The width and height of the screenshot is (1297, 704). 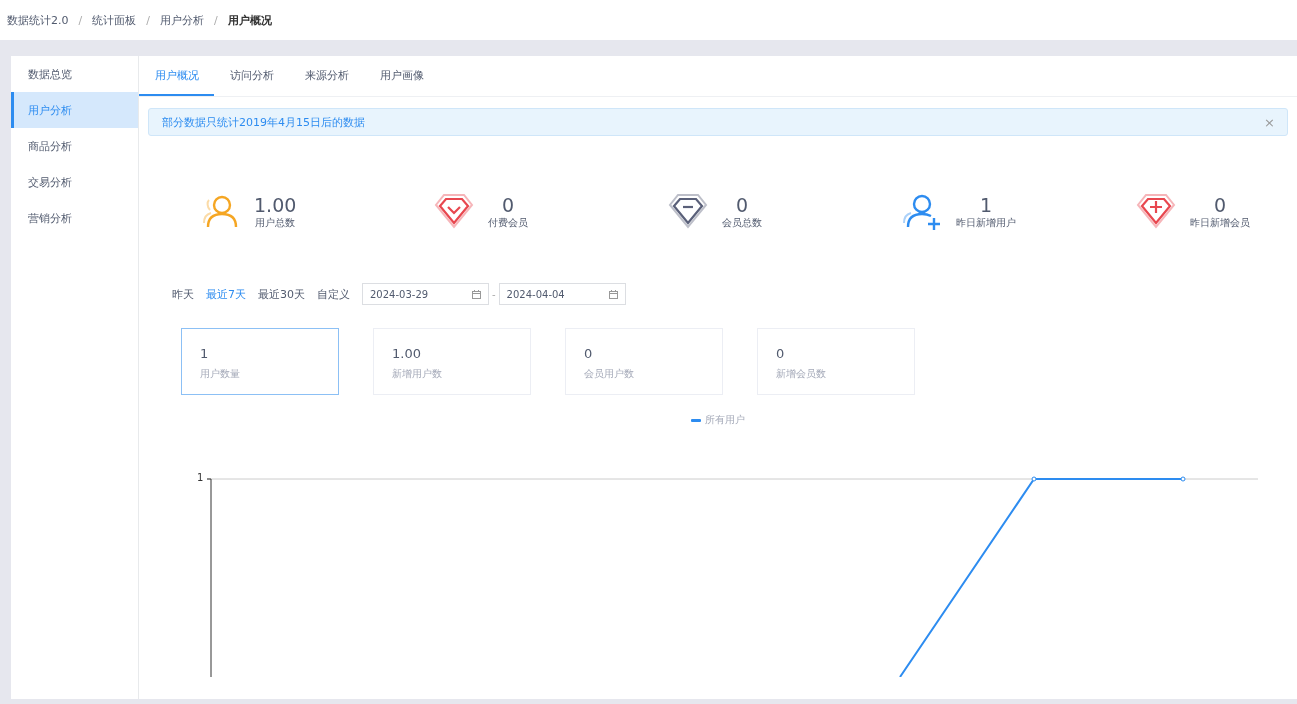 What do you see at coordinates (986, 205) in the screenshot?
I see `stat-value: 1` at bounding box center [986, 205].